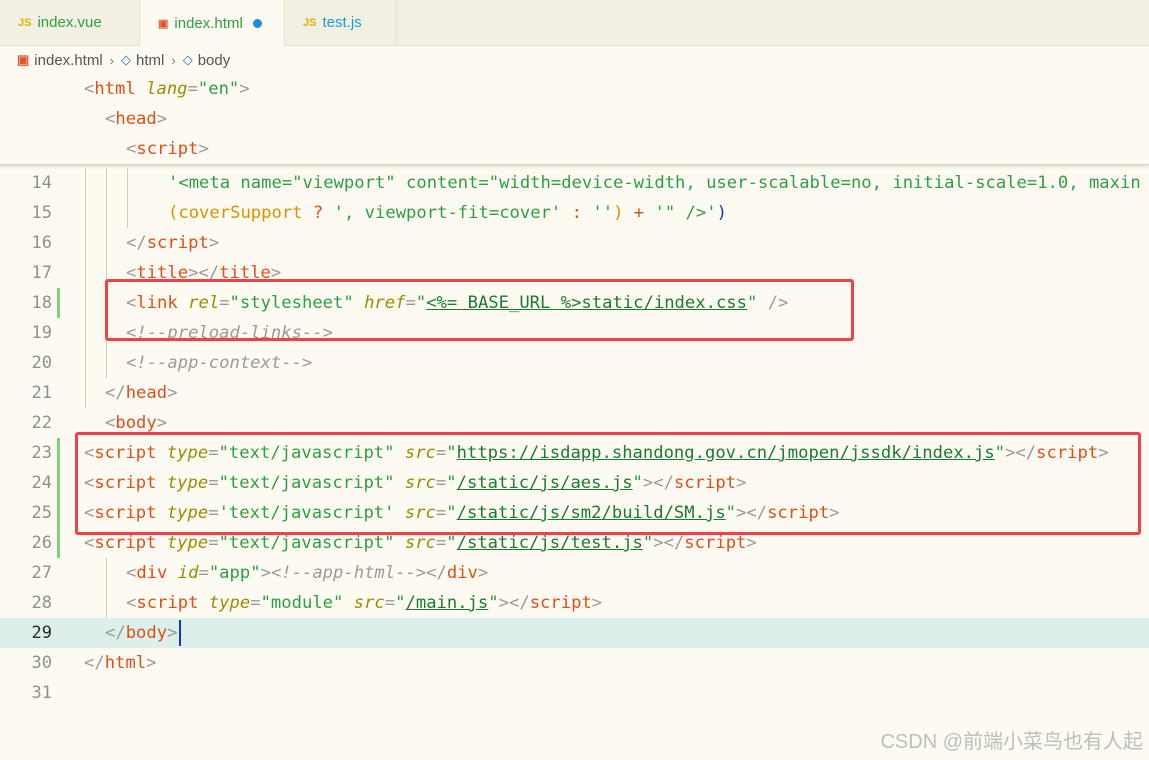 The height and width of the screenshot is (760, 1149). I want to click on code-line: 30 </html>, so click(574, 663).